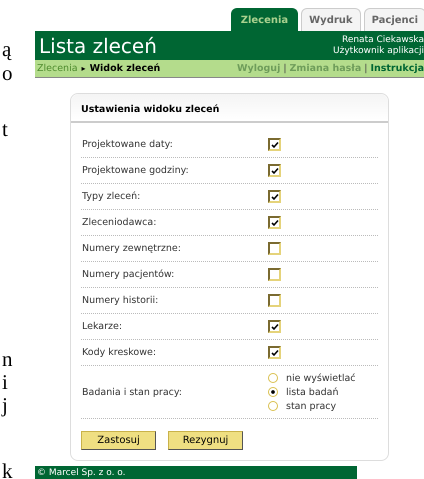 The width and height of the screenshot is (424, 479). What do you see at coordinates (102, 326) in the screenshot?
I see `setting-label: Lekarze:` at bounding box center [102, 326].